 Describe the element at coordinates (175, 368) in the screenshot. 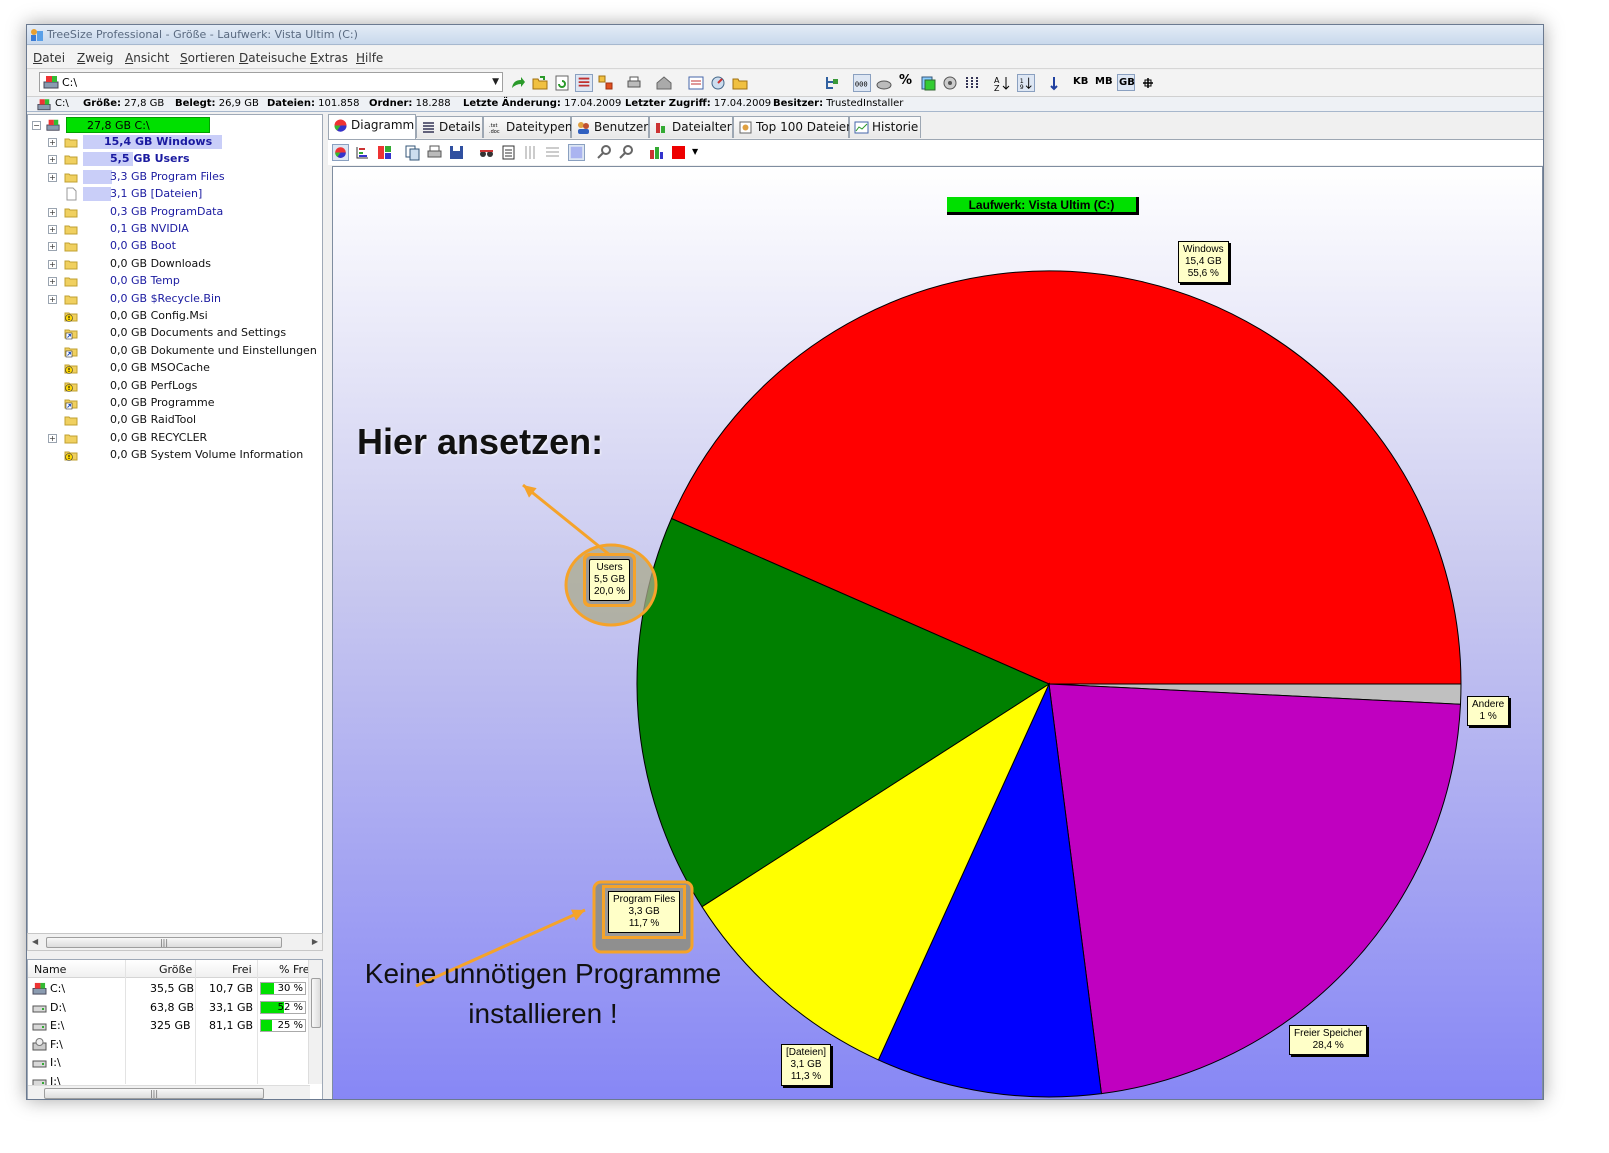

I see `tree-item: 0,0 GB MSOCache` at that location.